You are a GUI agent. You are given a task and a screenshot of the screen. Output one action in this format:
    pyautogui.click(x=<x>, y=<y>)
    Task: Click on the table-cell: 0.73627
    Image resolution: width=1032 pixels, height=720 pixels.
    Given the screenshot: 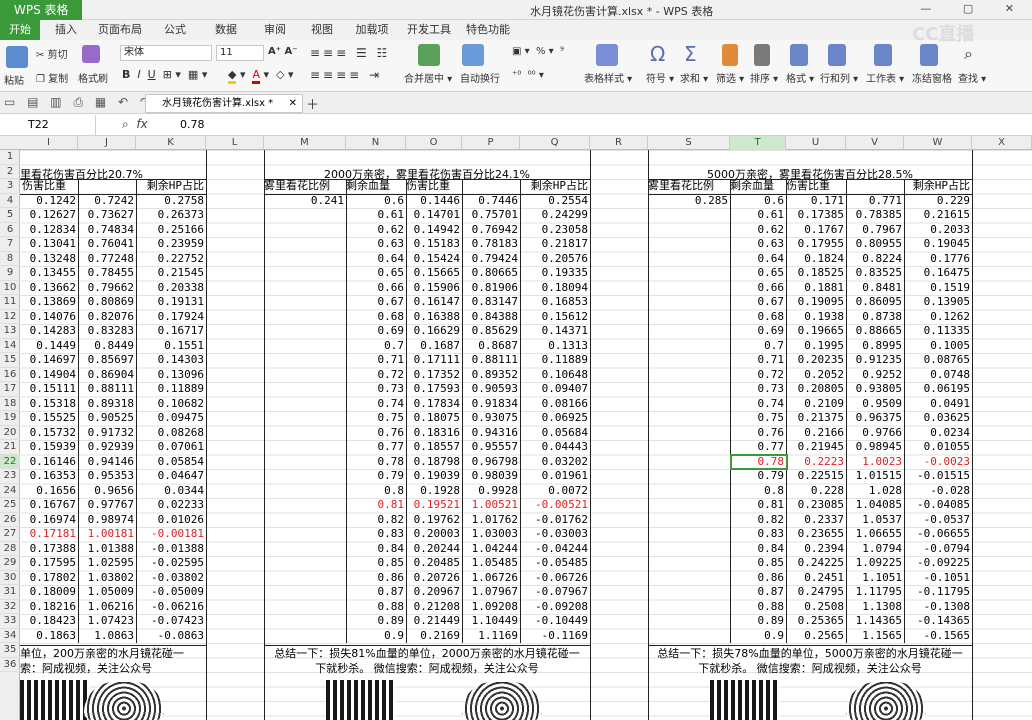 What is the action you would take?
    pyautogui.click(x=107, y=215)
    